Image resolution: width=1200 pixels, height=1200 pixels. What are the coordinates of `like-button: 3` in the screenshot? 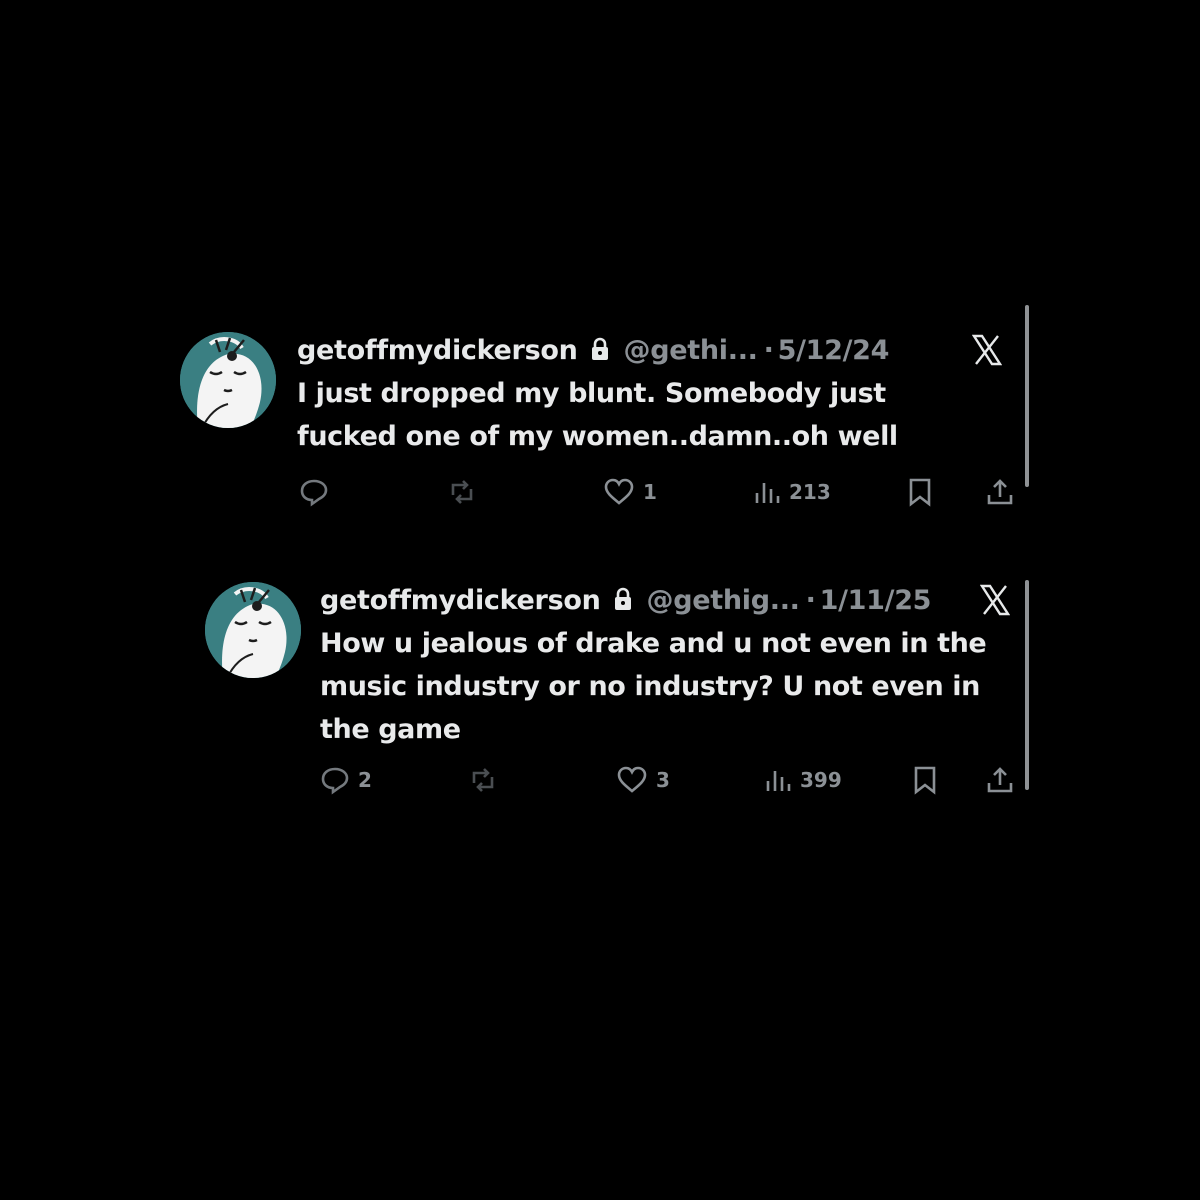 It's located at (643, 780).